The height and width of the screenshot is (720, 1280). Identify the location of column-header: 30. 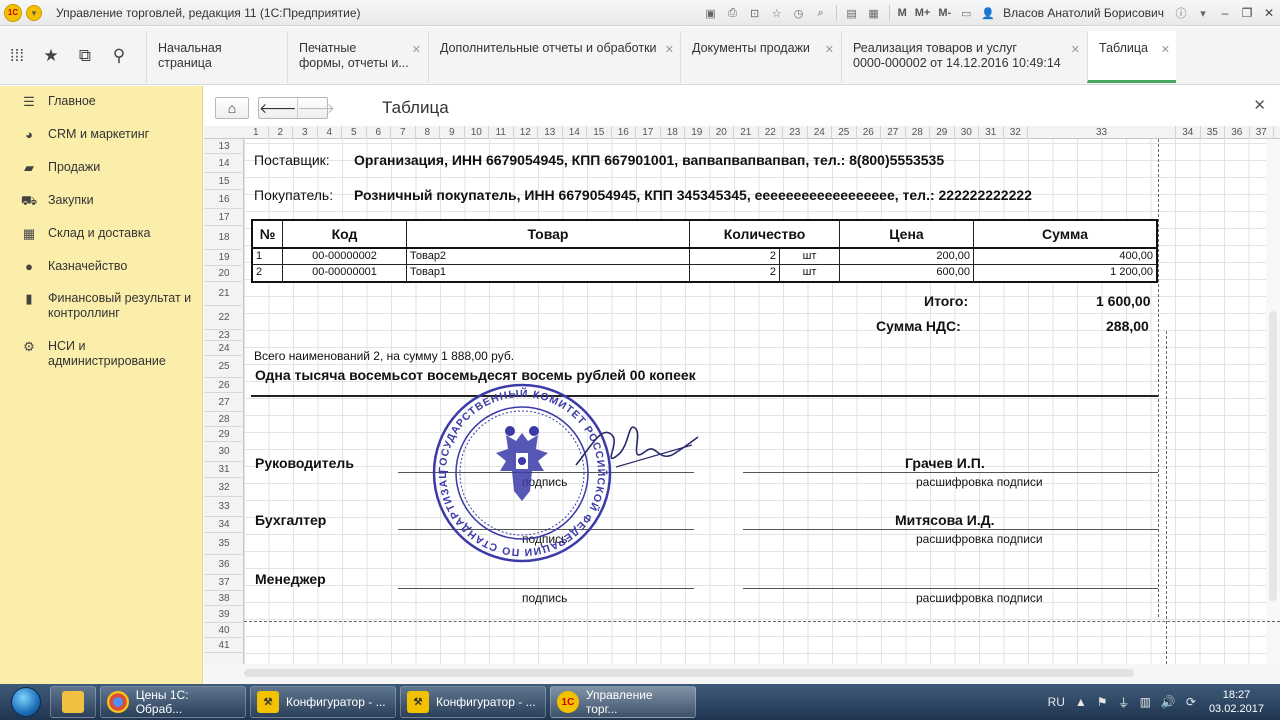
(967, 132).